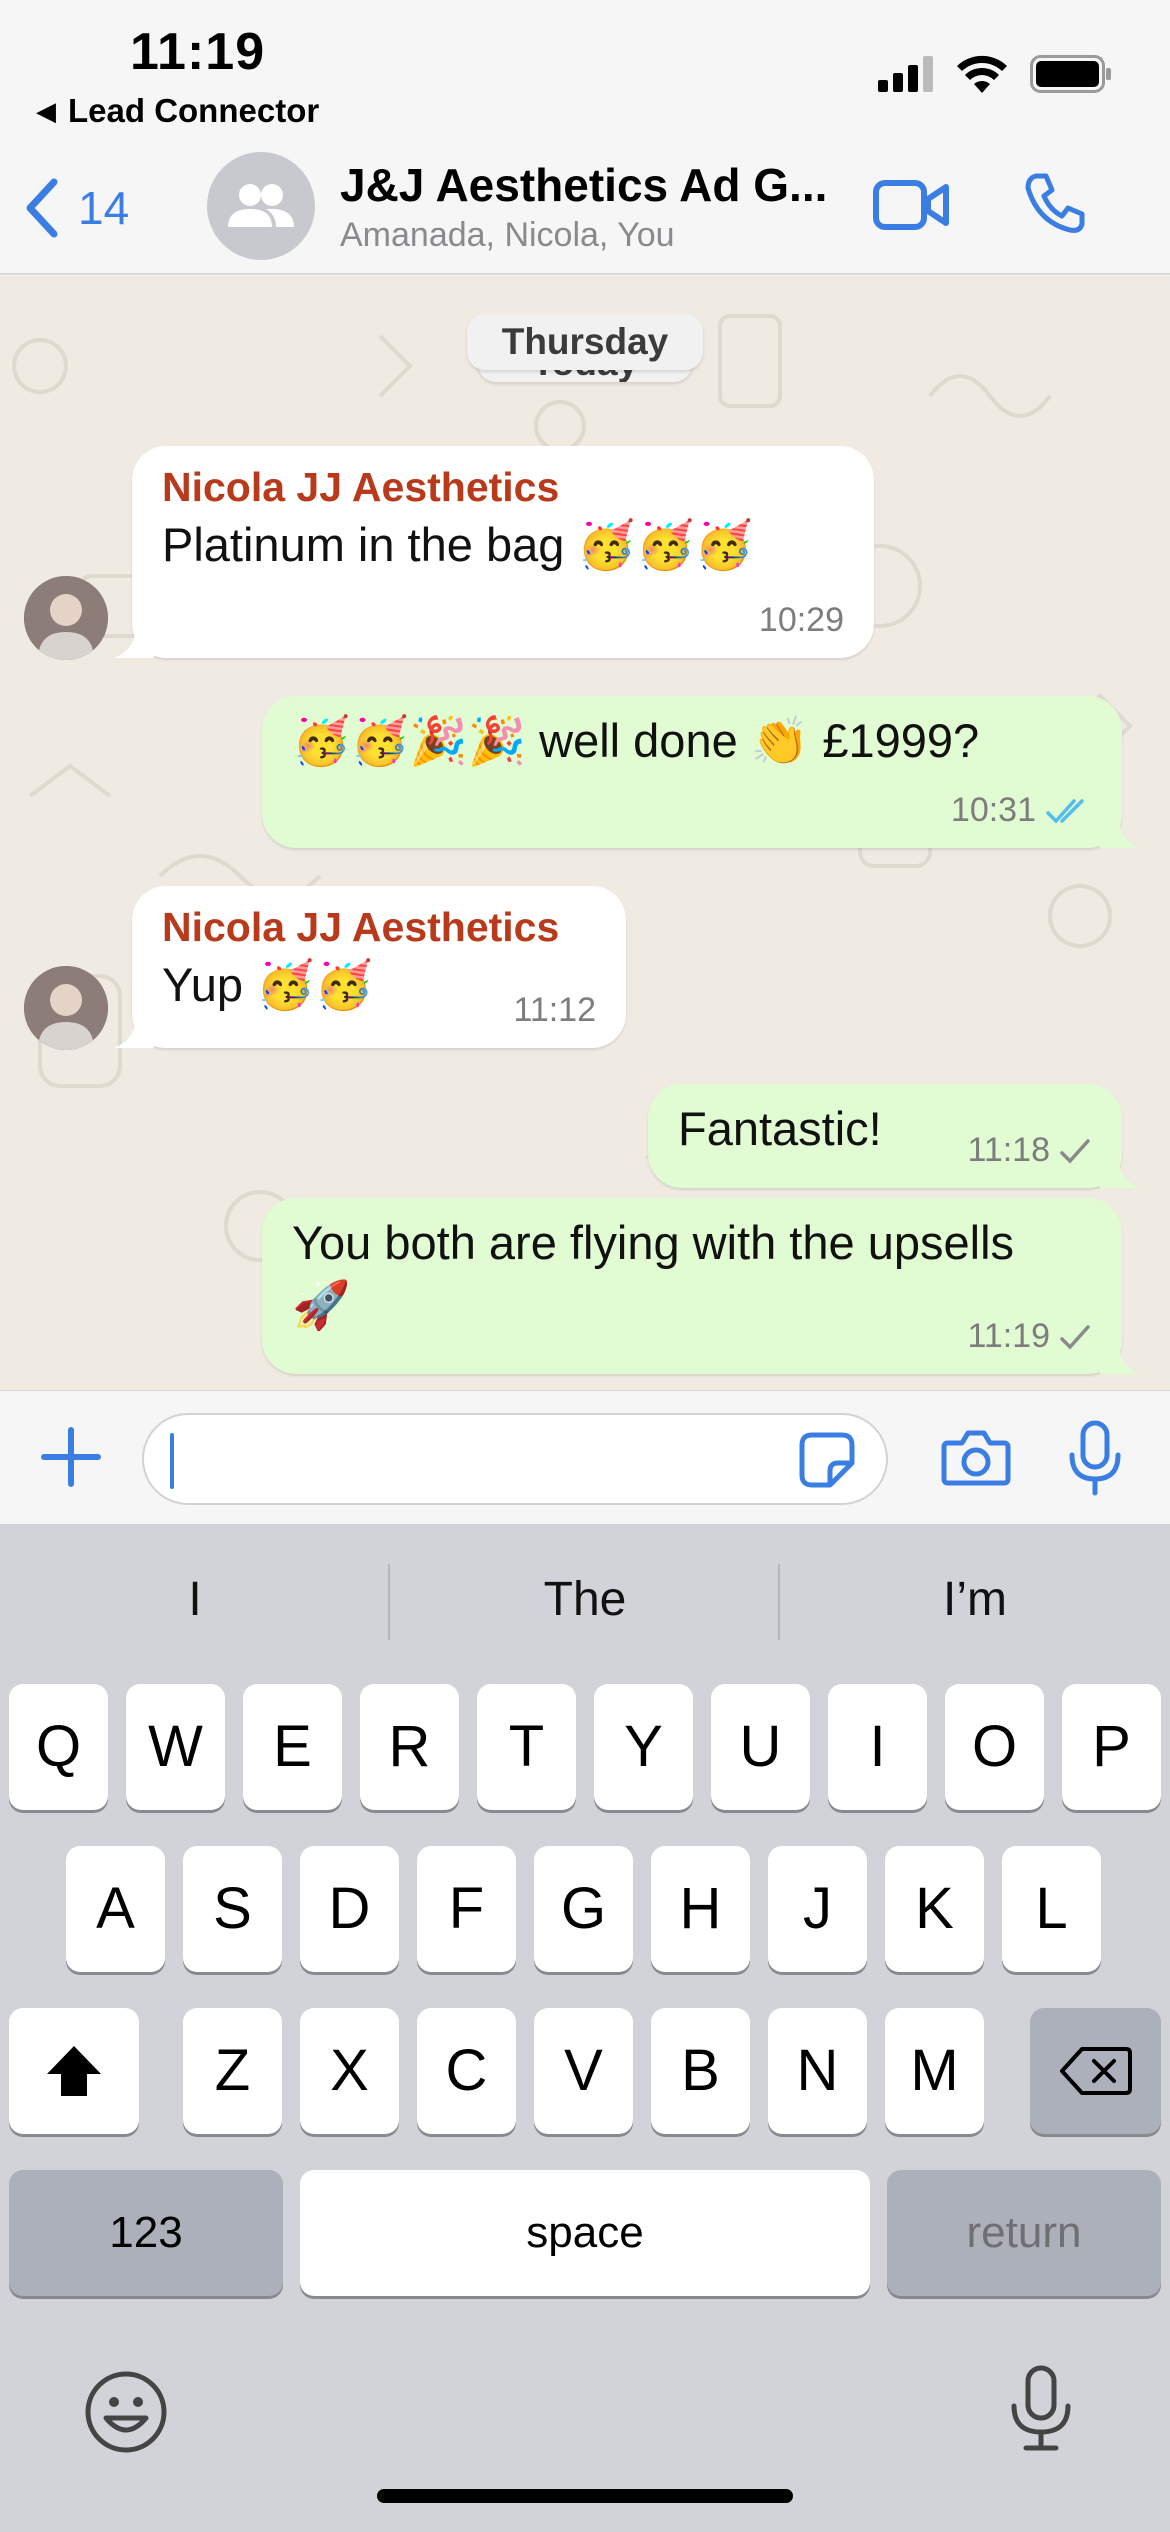  What do you see at coordinates (760, 1747) in the screenshot?
I see `key-u: U` at bounding box center [760, 1747].